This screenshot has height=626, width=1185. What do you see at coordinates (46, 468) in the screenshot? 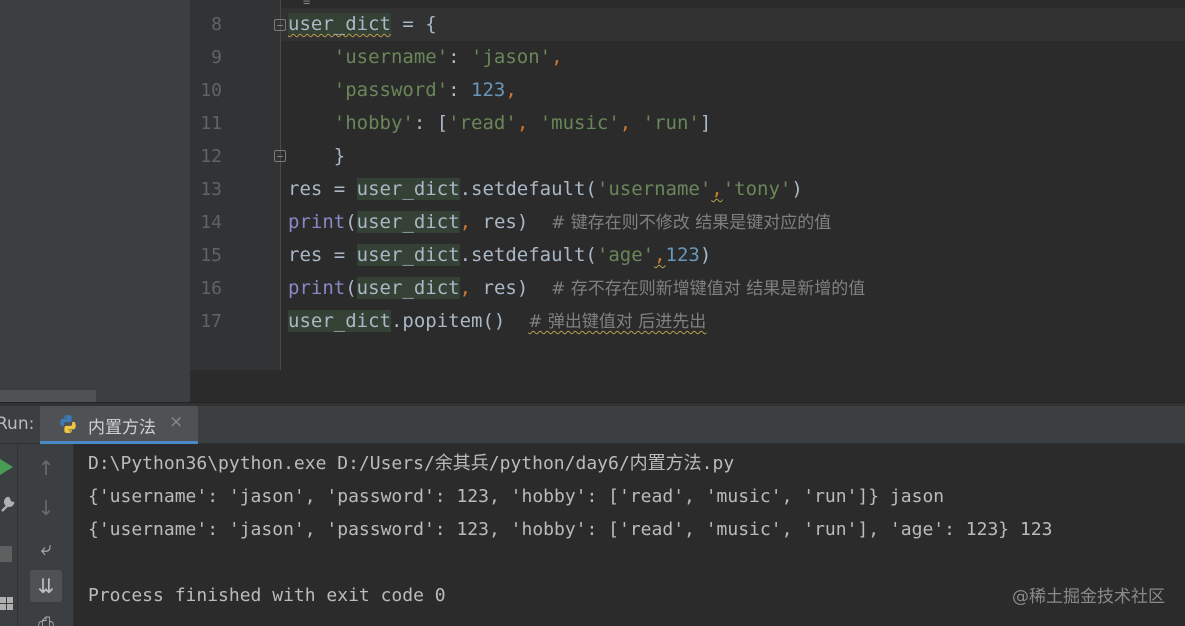
I see `arrow-up-icon: ↑` at bounding box center [46, 468].